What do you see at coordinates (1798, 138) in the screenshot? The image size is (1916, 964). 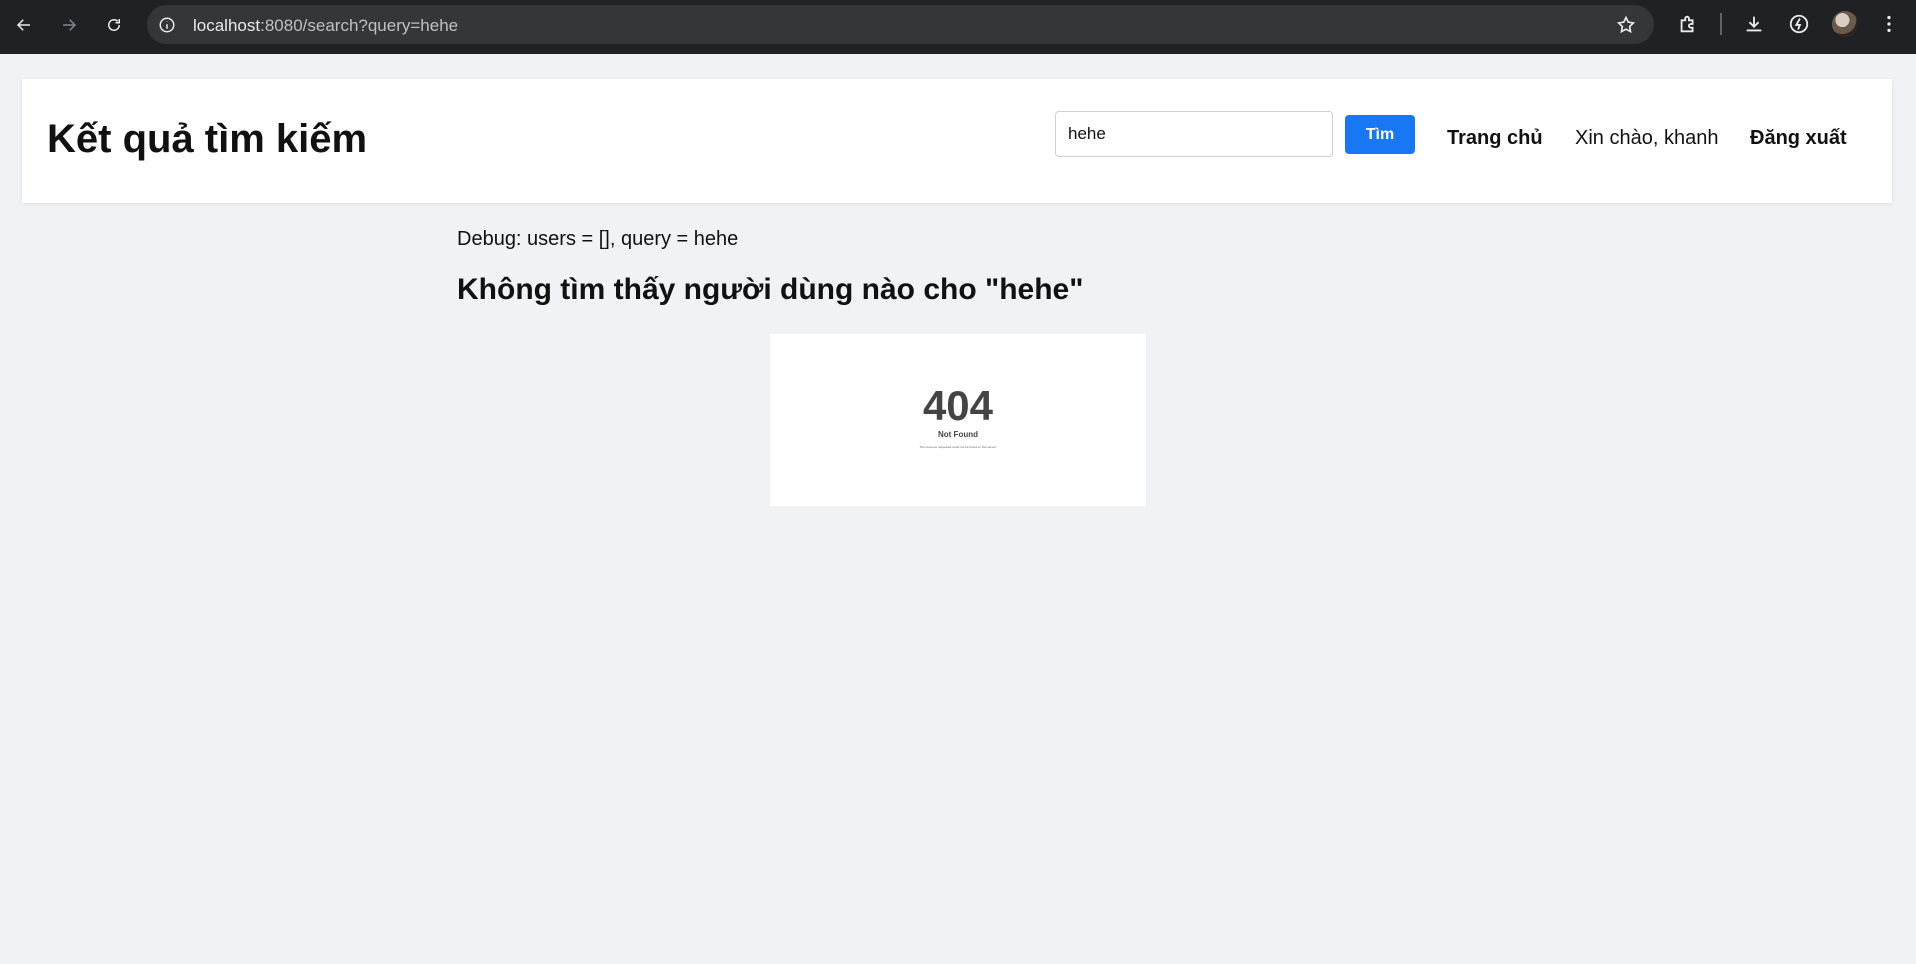 I see `logout-link: Đăng xuất` at bounding box center [1798, 138].